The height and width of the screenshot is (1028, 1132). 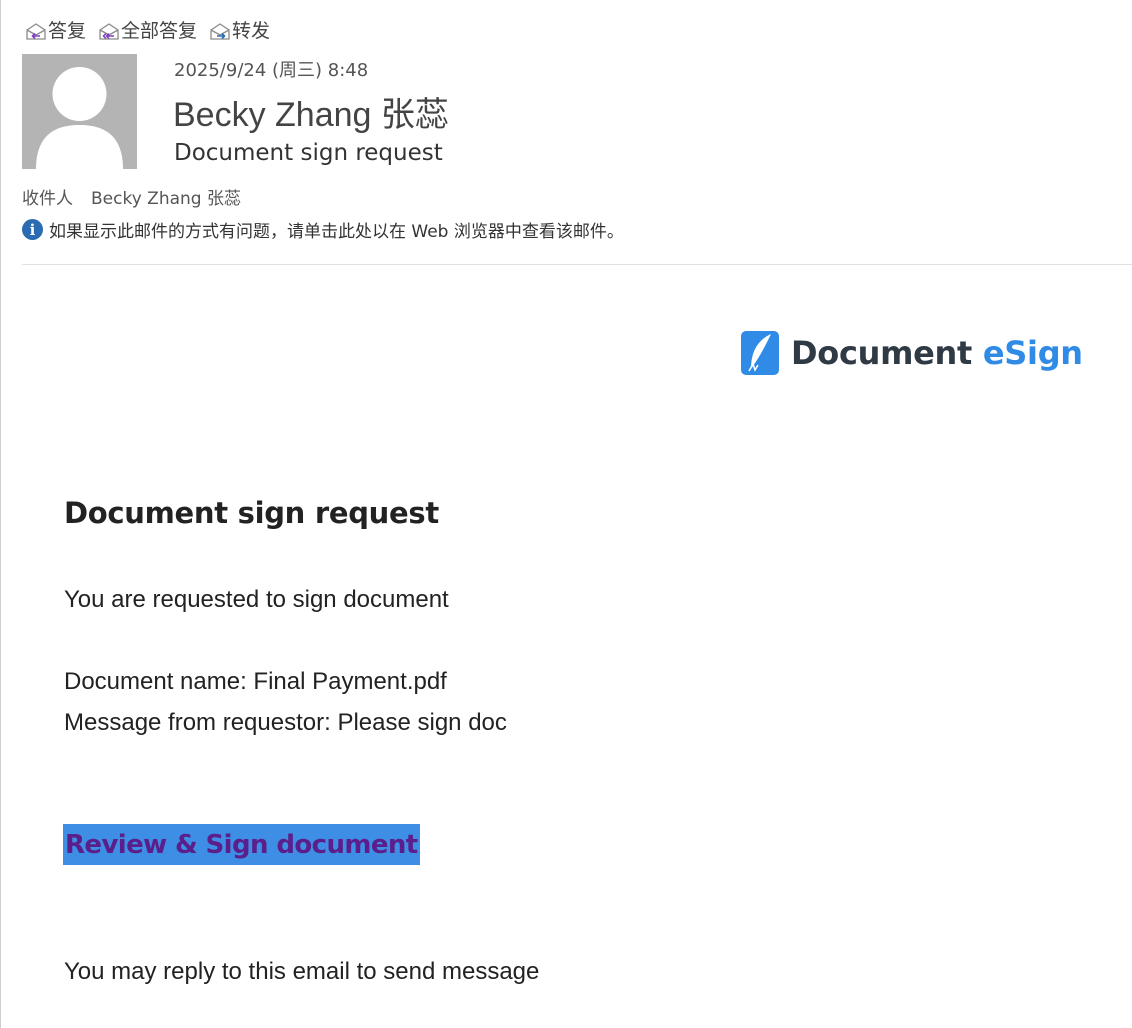 What do you see at coordinates (336, 232) in the screenshot?
I see `info-text: 如果显示此邮件的方式有问题，请单击此处以在 Web 浏览器中查看该邮件。` at bounding box center [336, 232].